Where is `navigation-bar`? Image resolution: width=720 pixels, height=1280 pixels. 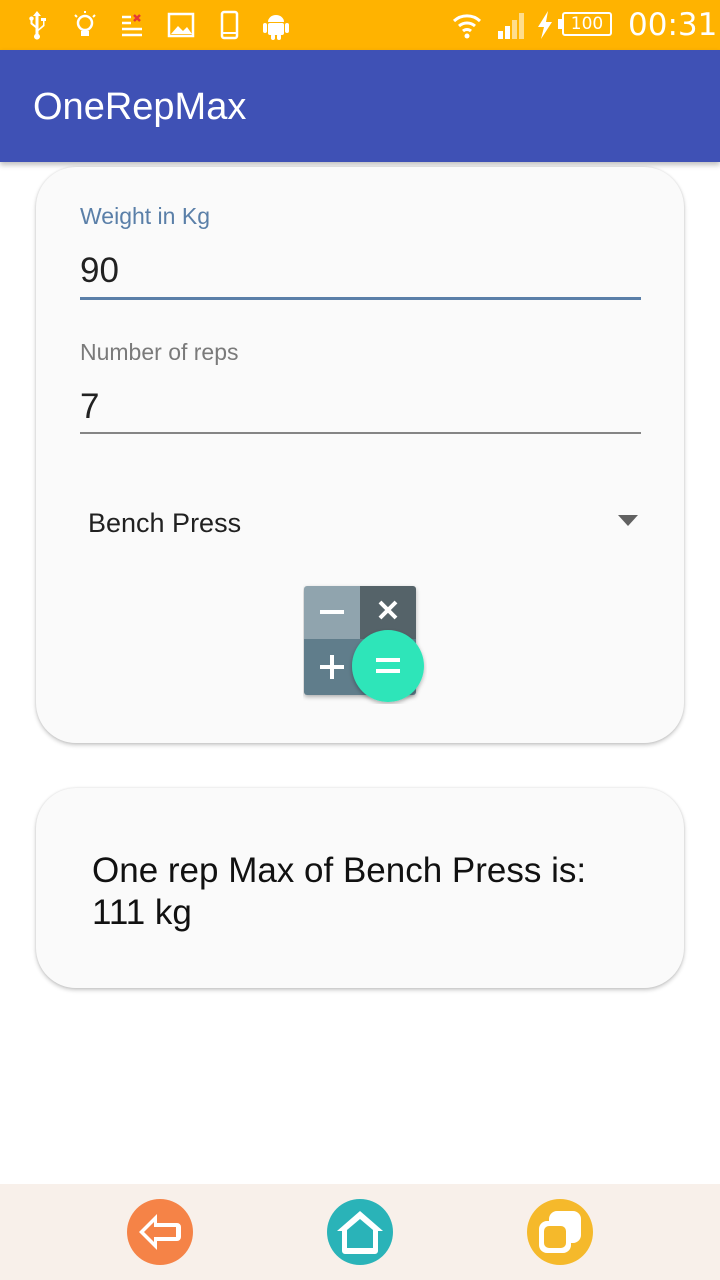 navigation-bar is located at coordinates (360, 1232).